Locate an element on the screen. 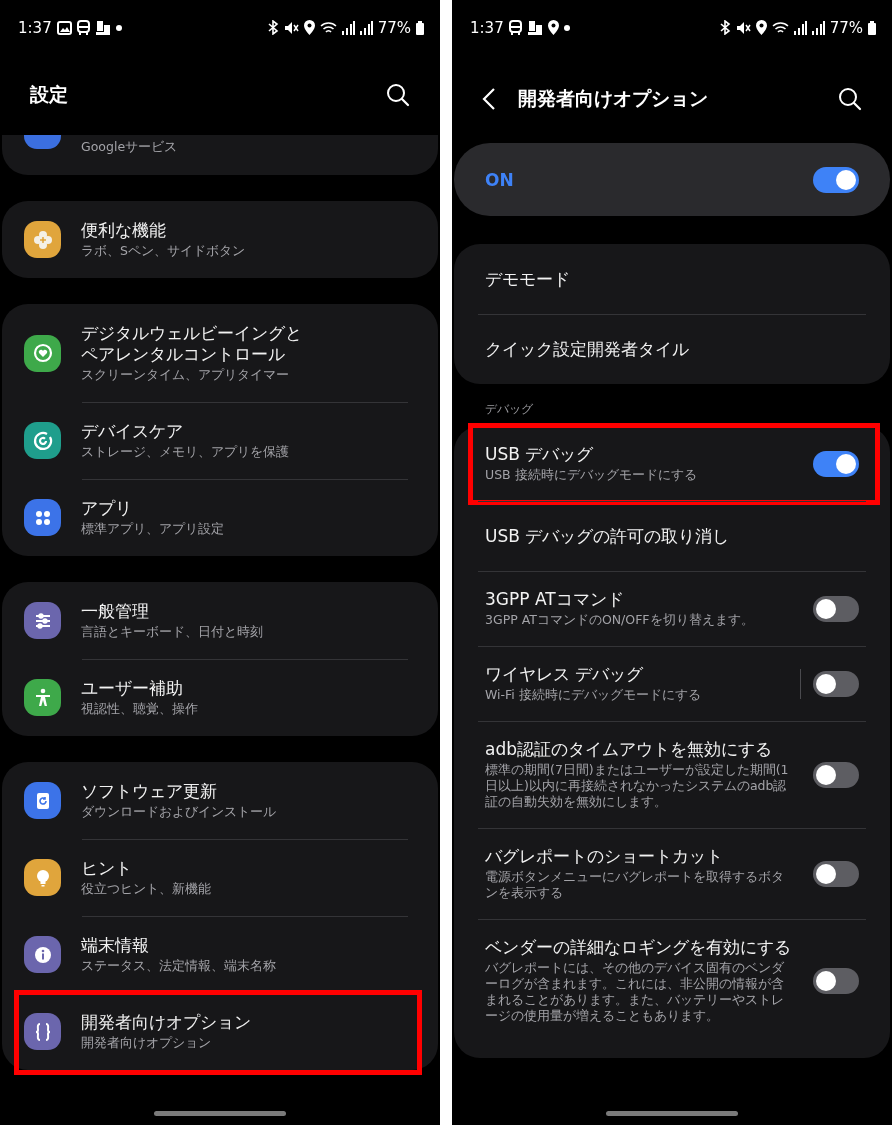 This screenshot has width=892, height=1125. section-label: デバッグ is located at coordinates (509, 409).